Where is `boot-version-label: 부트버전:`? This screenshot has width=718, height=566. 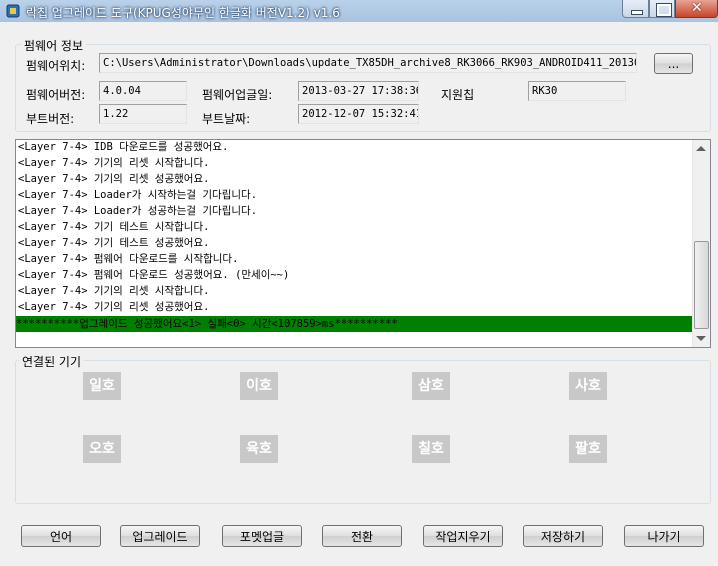
boot-version-label: 부트버전: is located at coordinates (50, 119).